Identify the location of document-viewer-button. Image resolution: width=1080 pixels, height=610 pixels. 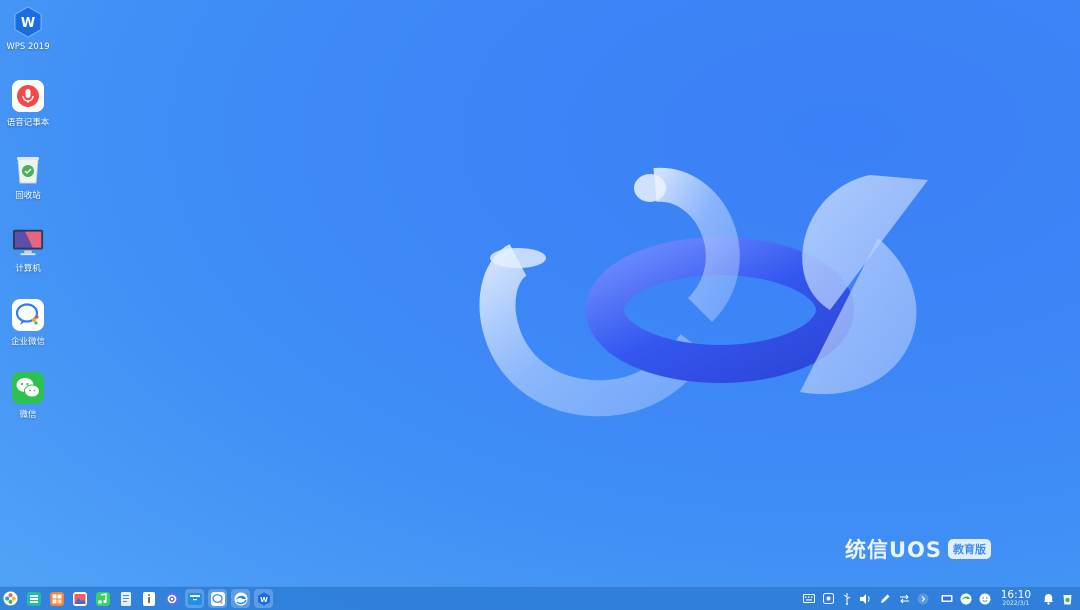
(125, 598).